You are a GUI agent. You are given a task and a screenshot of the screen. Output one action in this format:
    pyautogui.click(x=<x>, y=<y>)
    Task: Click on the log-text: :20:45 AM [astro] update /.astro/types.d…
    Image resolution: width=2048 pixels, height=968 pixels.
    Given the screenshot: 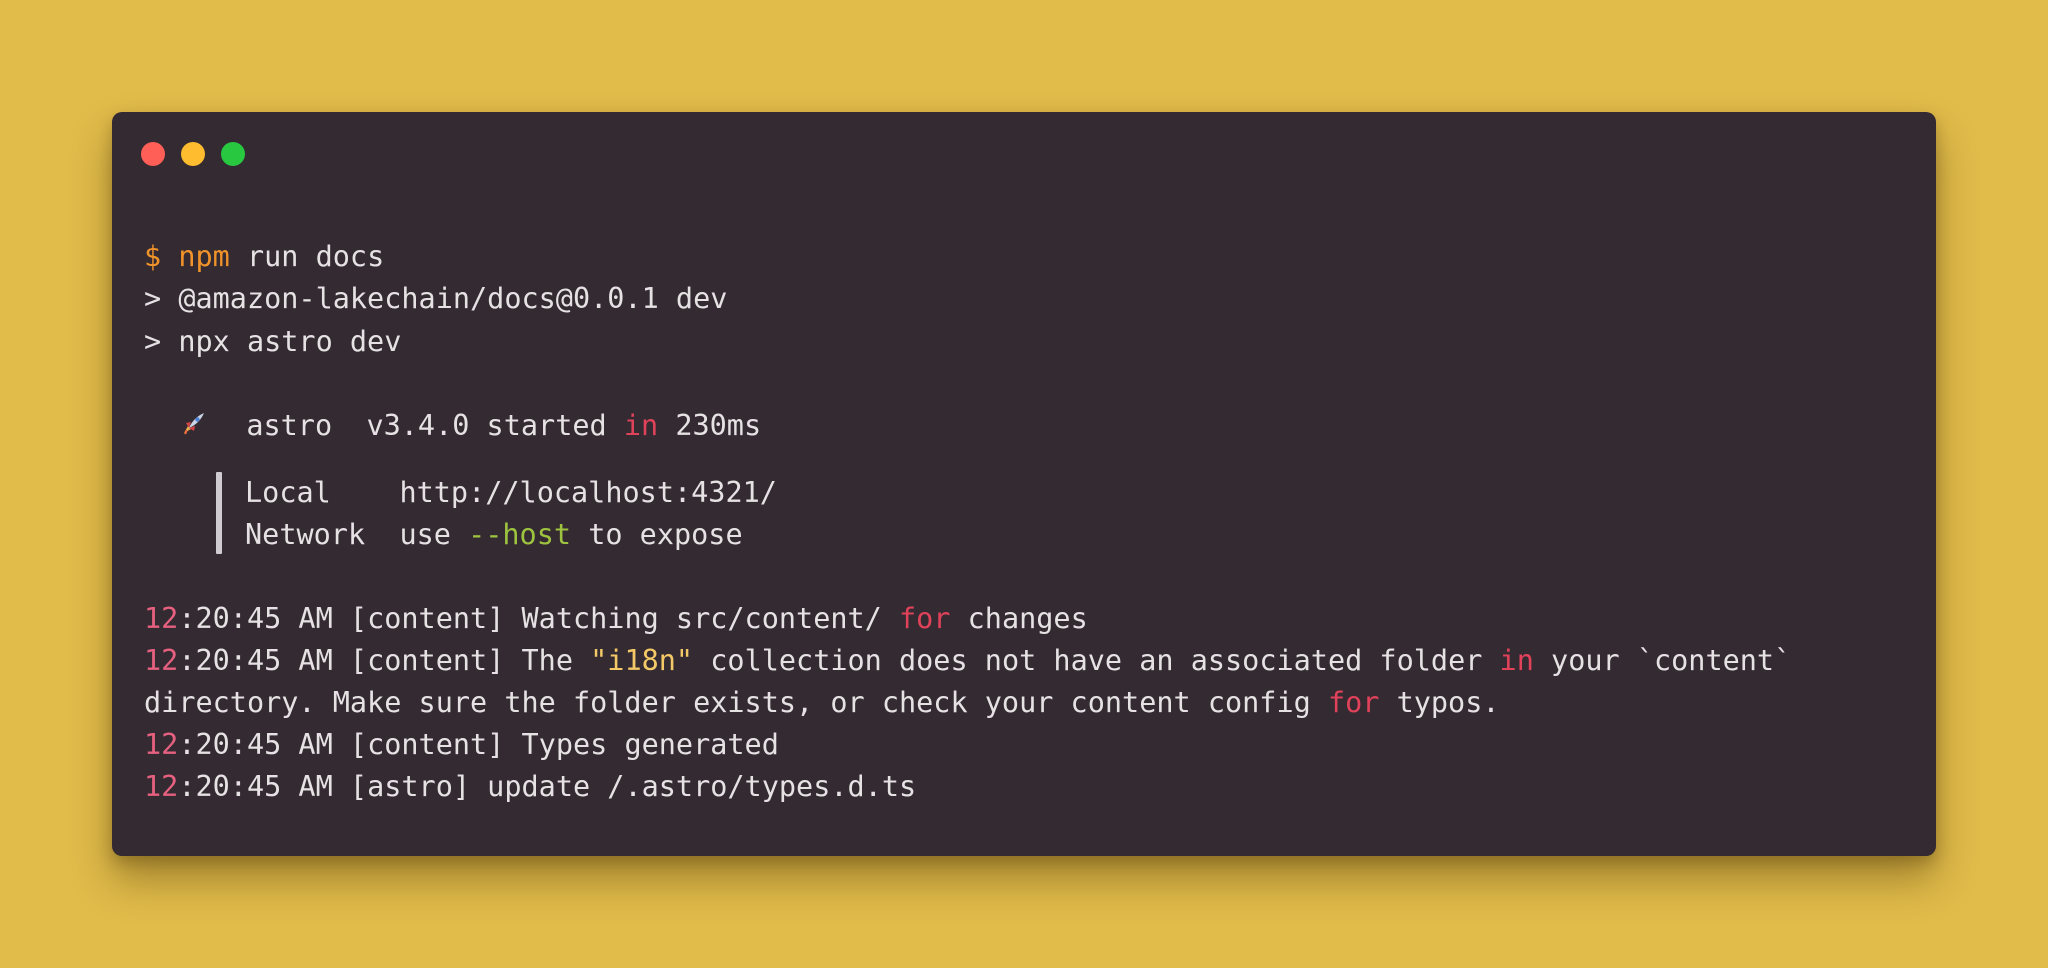 What is the action you would take?
    pyautogui.click(x=547, y=786)
    